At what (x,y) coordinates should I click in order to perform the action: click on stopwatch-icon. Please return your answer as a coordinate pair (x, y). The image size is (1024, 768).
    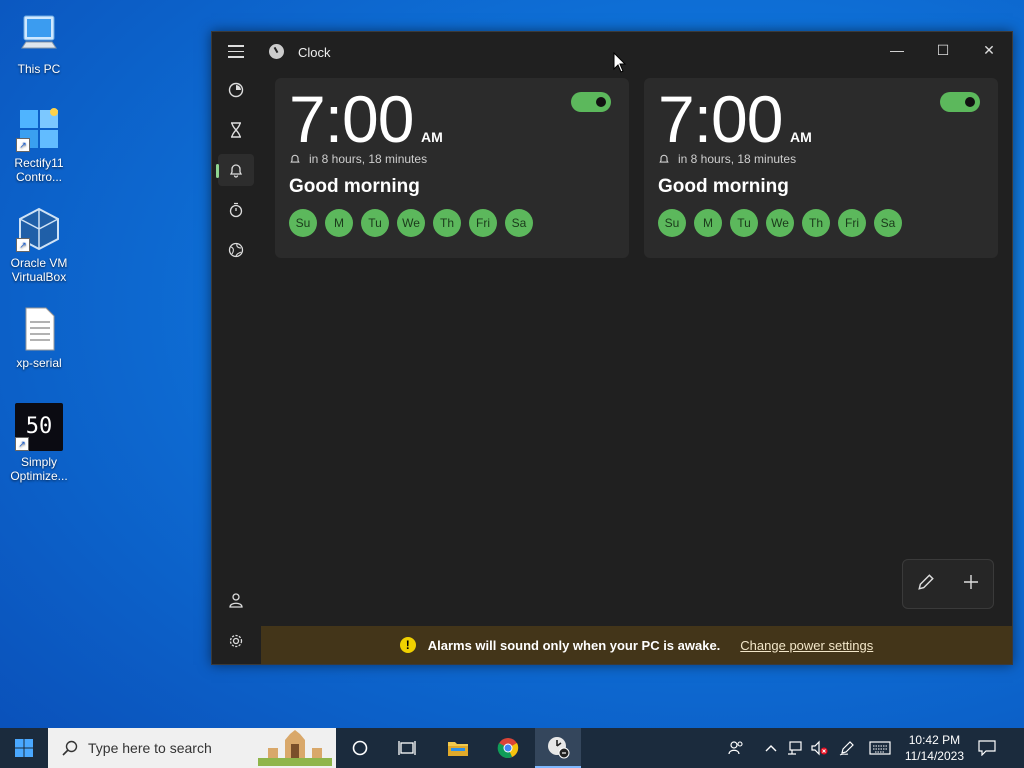
    Looking at the image, I should click on (236, 210).